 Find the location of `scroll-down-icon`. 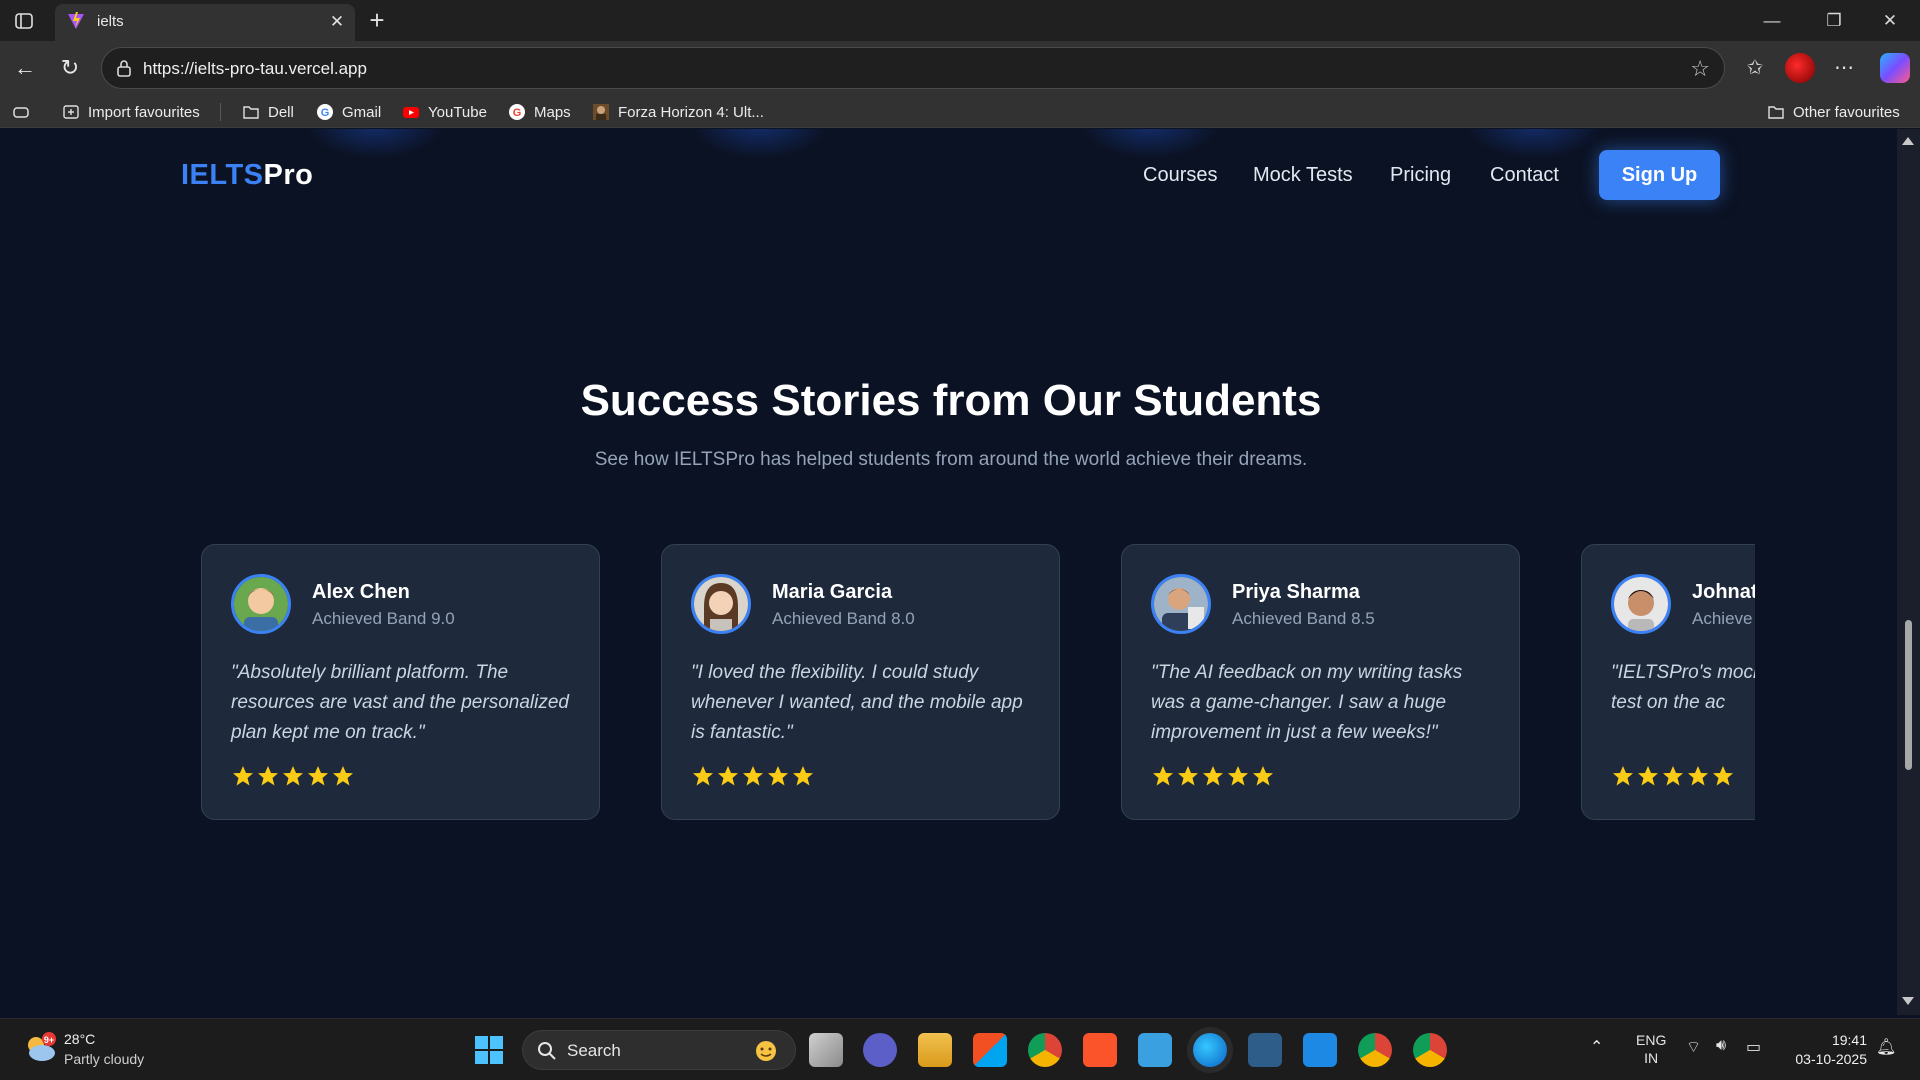

scroll-down-icon is located at coordinates (1908, 1001).